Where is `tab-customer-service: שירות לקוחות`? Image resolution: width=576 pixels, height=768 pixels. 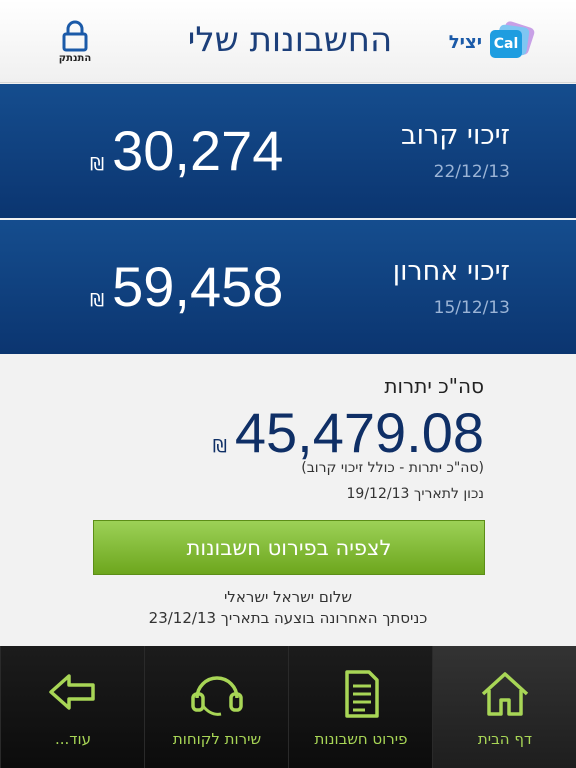 tab-customer-service: שירות לקוחות is located at coordinates (216, 707).